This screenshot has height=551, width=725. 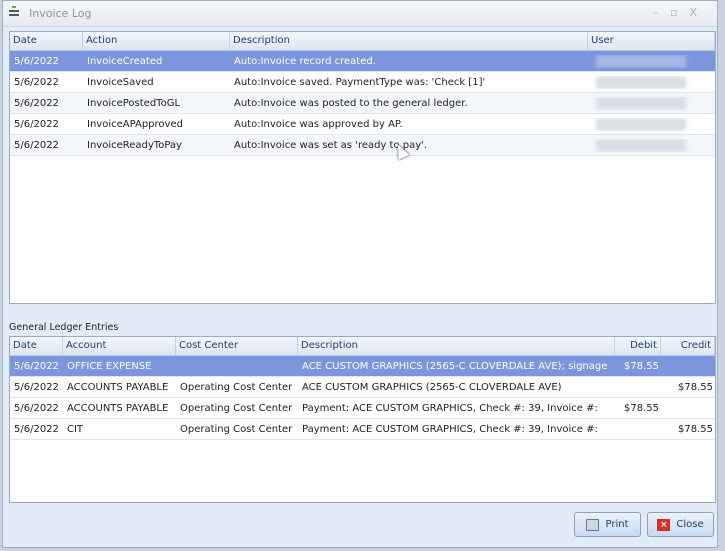 I want to click on column-header-debit: Debit, so click(x=638, y=346).